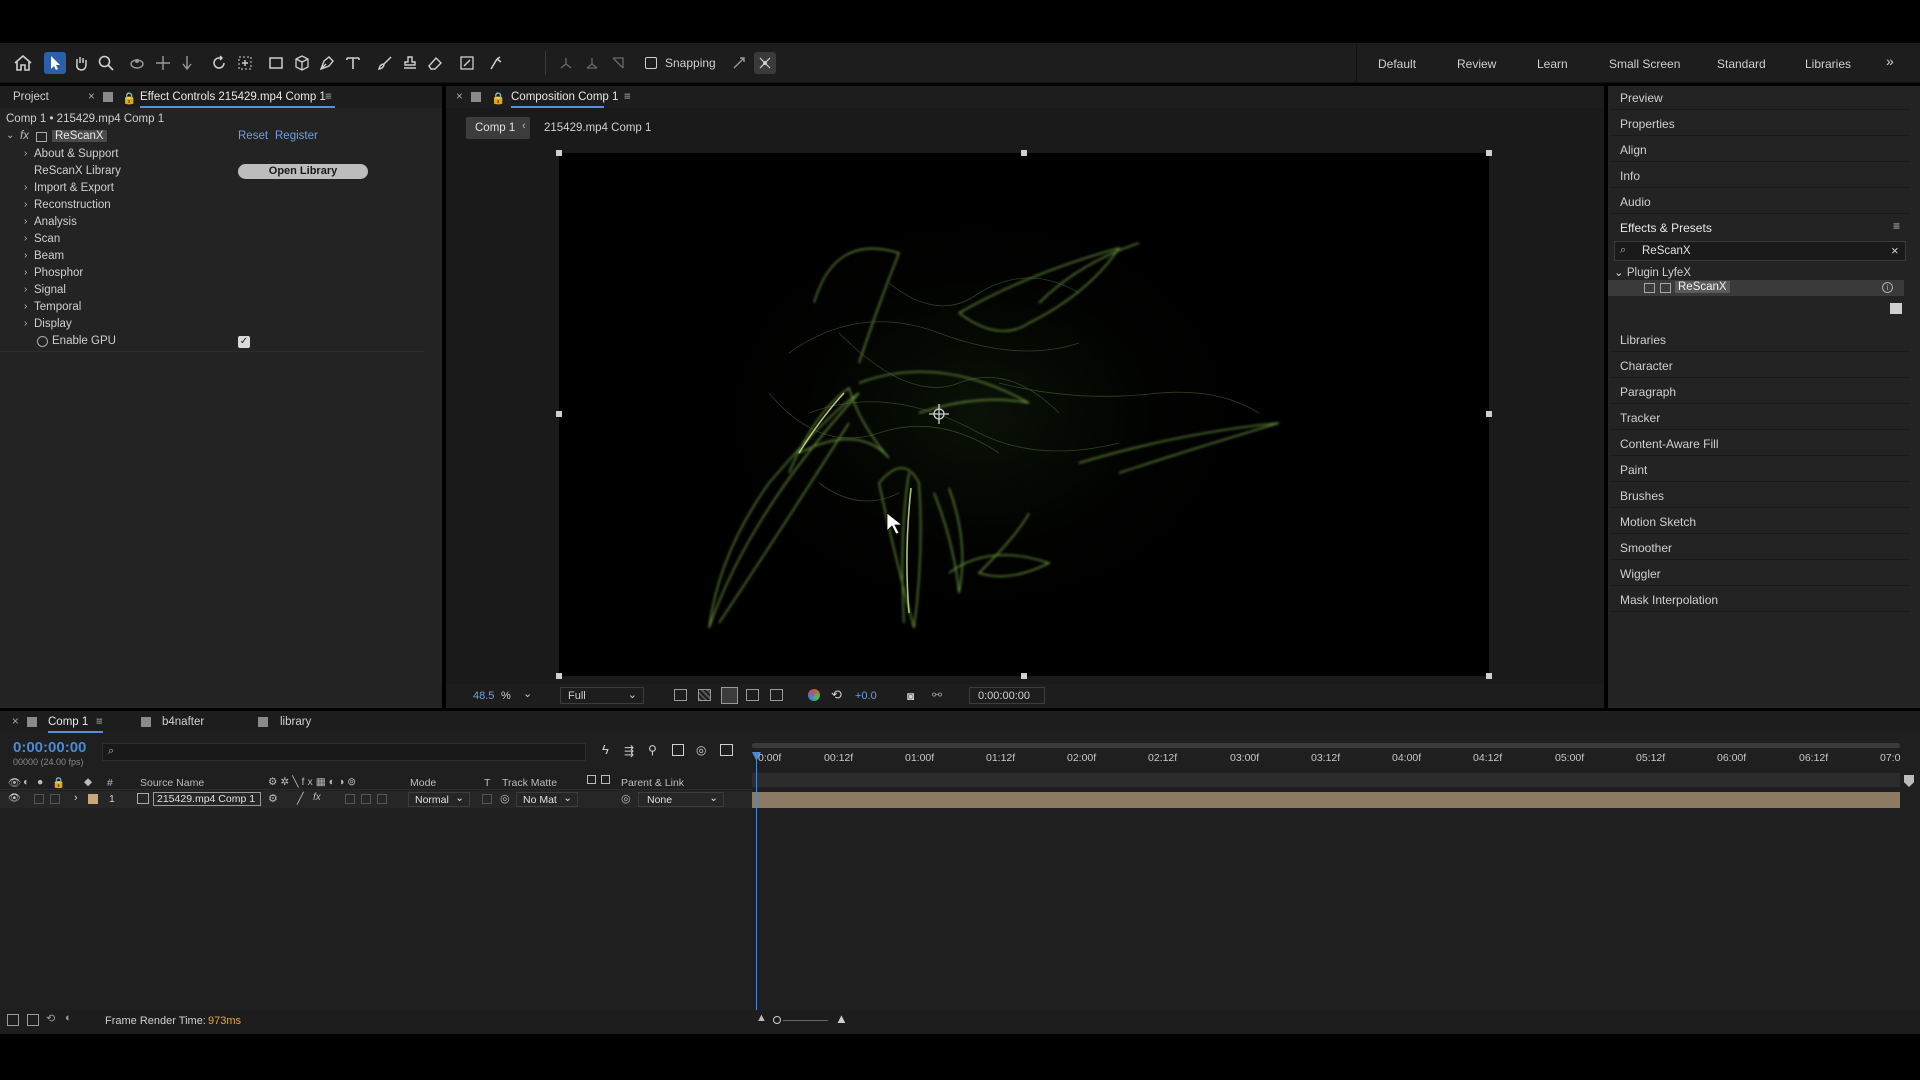 The height and width of the screenshot is (1080, 1920). I want to click on layer-duration-bar, so click(1326, 800).